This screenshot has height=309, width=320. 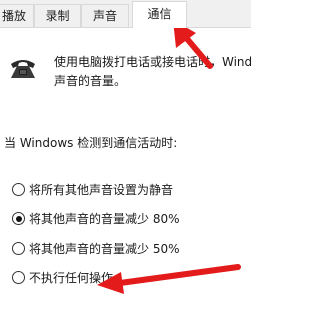 I want to click on option-reduce-80-label: 将其他声音的音量减少 80%, so click(x=104, y=219).